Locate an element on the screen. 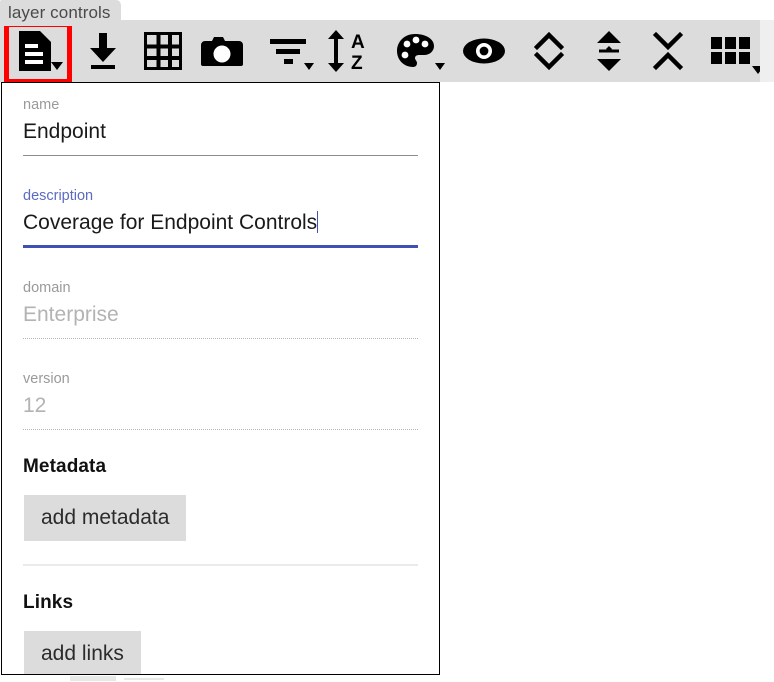  expand-vertical-icon is located at coordinates (609, 51).